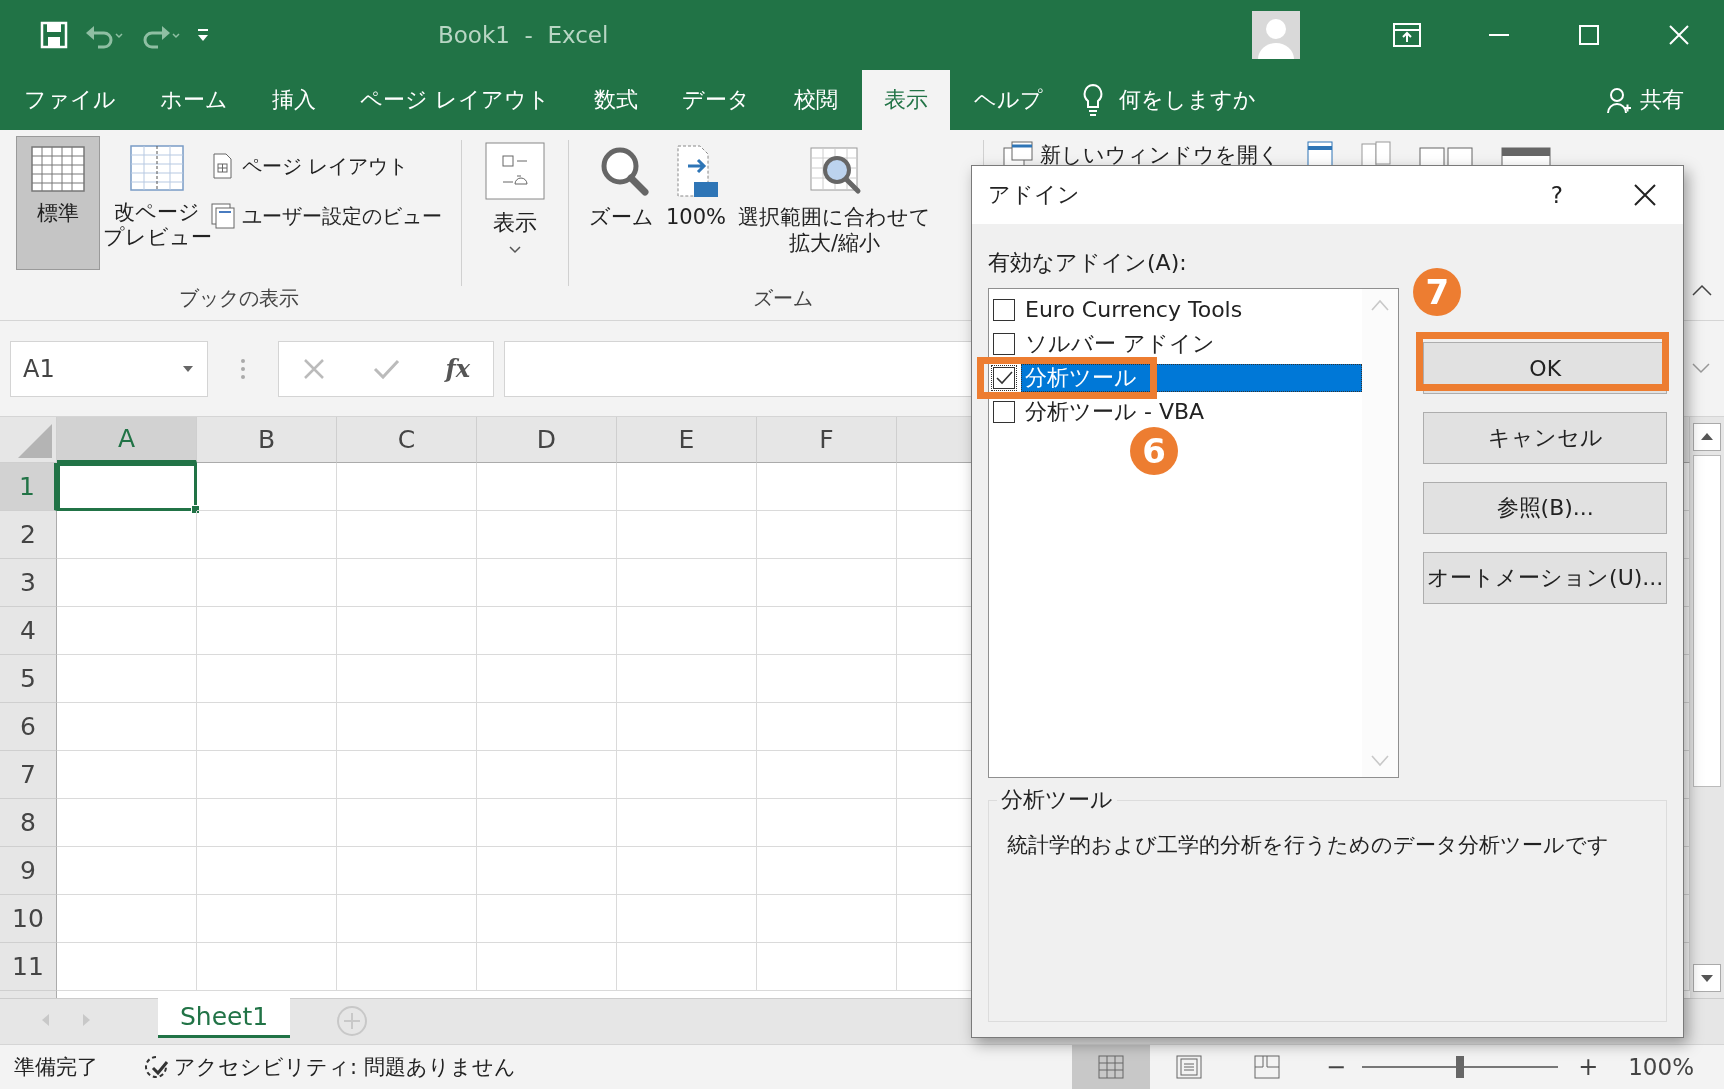 This screenshot has width=1724, height=1089. What do you see at coordinates (28, 583) in the screenshot?
I see `row-header: 3` at bounding box center [28, 583].